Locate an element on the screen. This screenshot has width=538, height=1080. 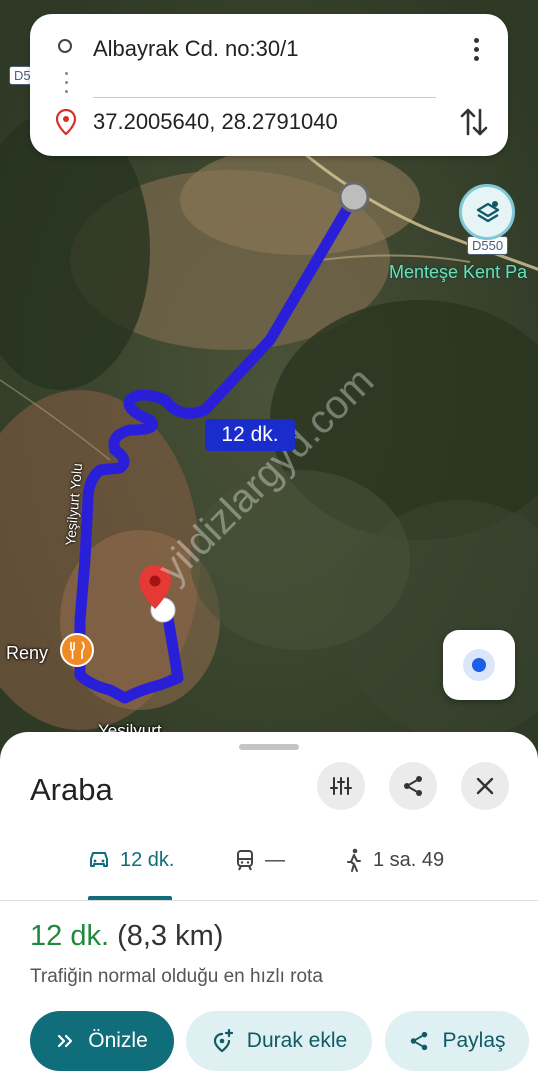
drag-handle is located at coordinates (269, 747).